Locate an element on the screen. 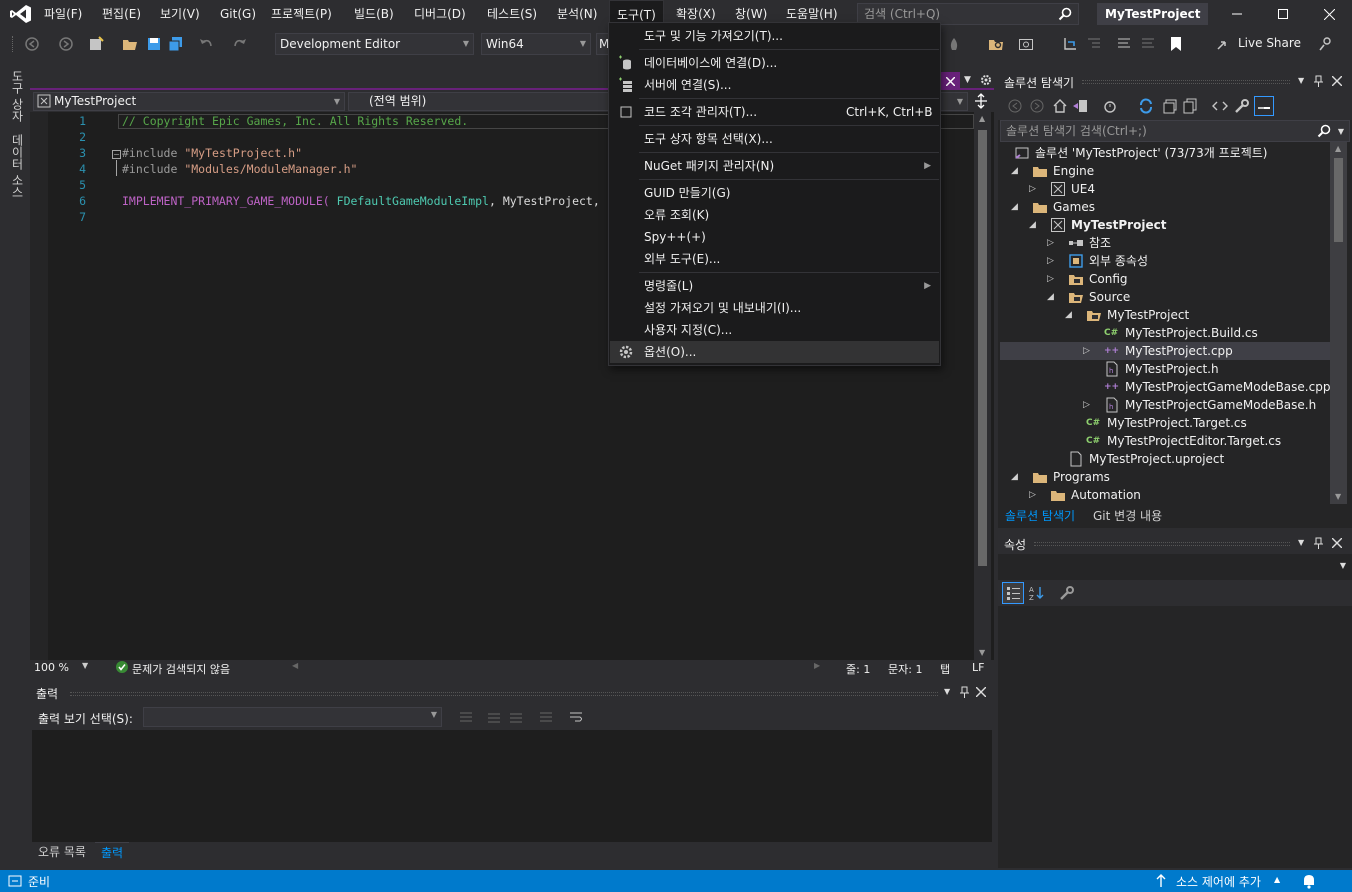 Image resolution: width=1352 pixels, height=892 pixels. menu-item-nuget-package-manager: NuGet 패키지 관리자(N) ▶ is located at coordinates (774, 166).